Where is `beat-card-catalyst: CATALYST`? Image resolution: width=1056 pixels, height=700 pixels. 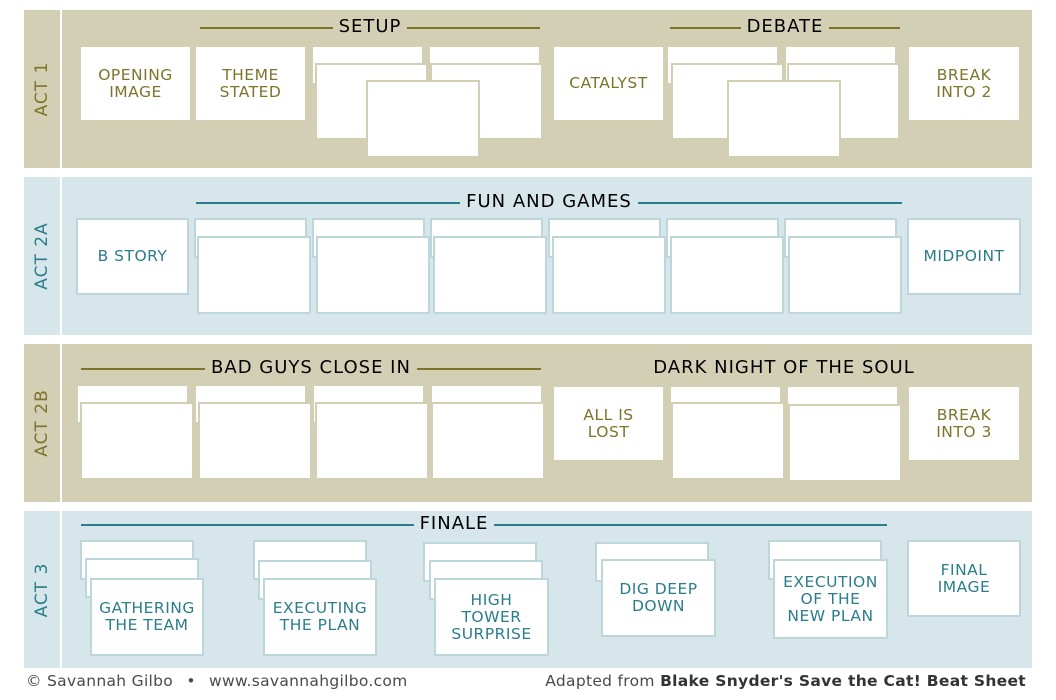
beat-card-catalyst: CATALYST is located at coordinates (608, 83).